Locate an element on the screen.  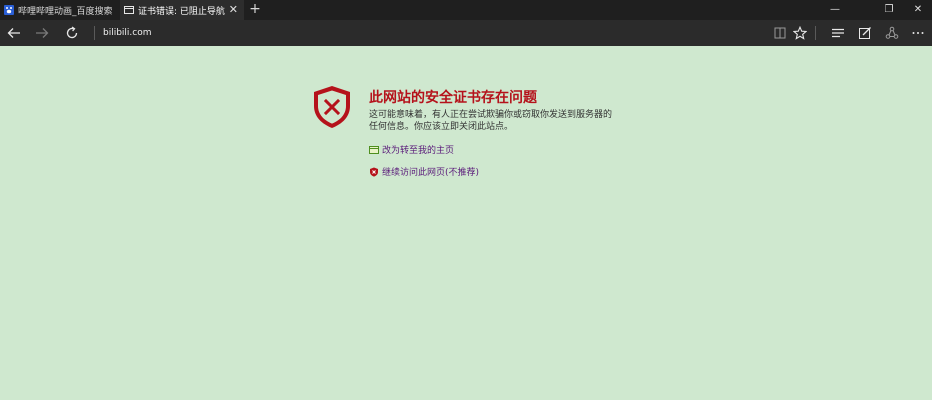
shield-warning-icon is located at coordinates (374, 172).